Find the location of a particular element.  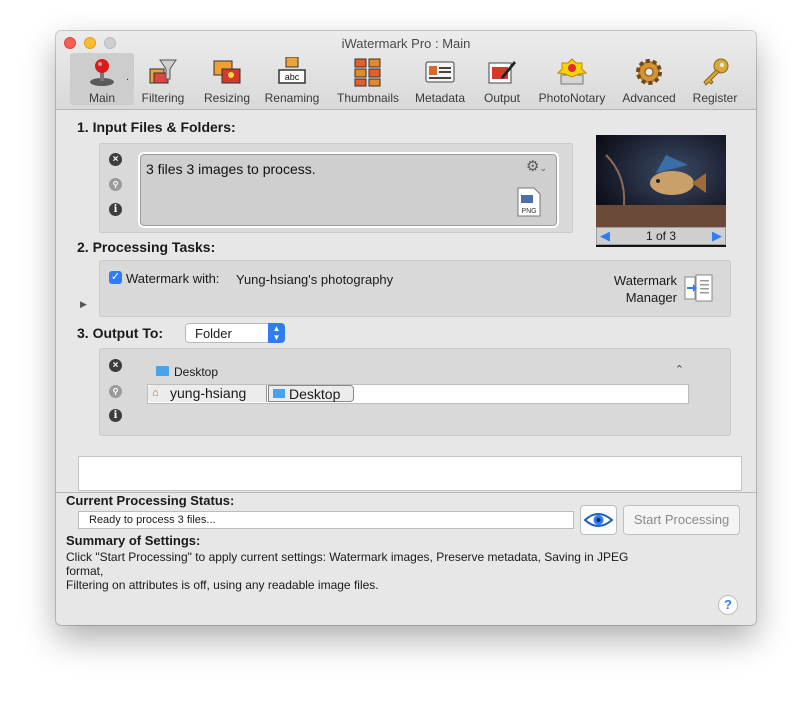

start-processing-button: Start Processing is located at coordinates (681, 520).